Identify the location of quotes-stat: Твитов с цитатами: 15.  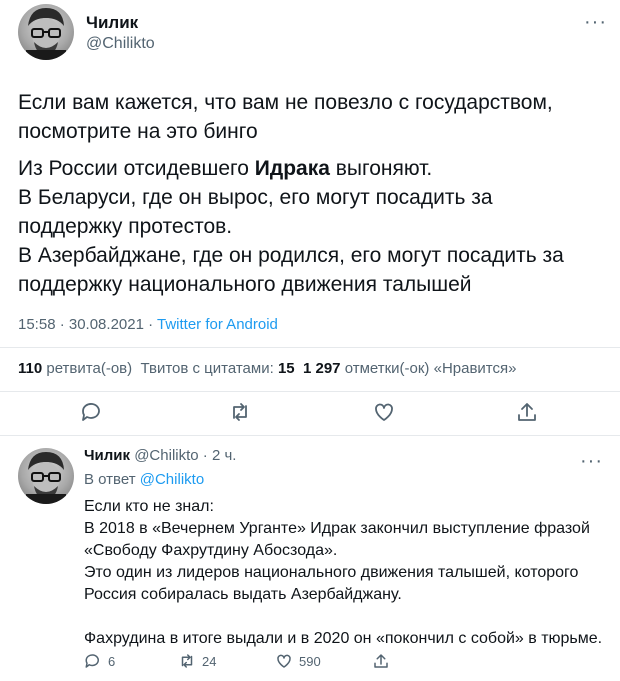
(217, 368).